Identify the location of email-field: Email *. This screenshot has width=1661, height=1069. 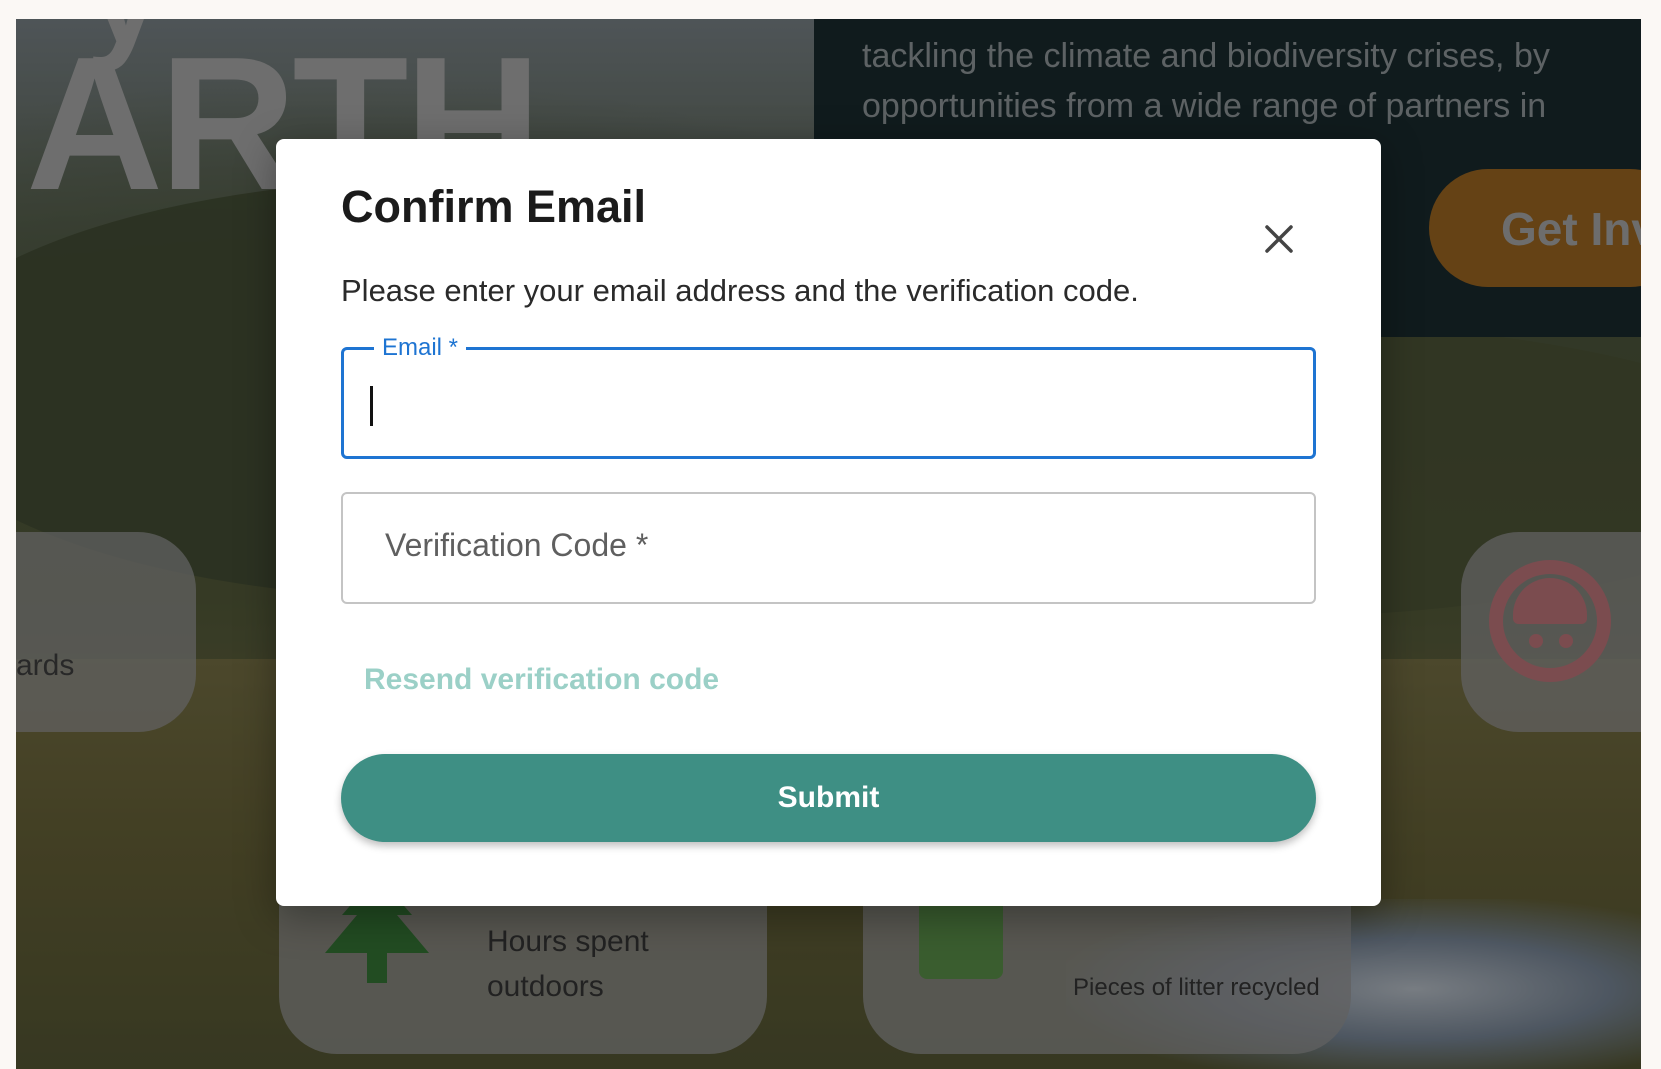
(828, 397).